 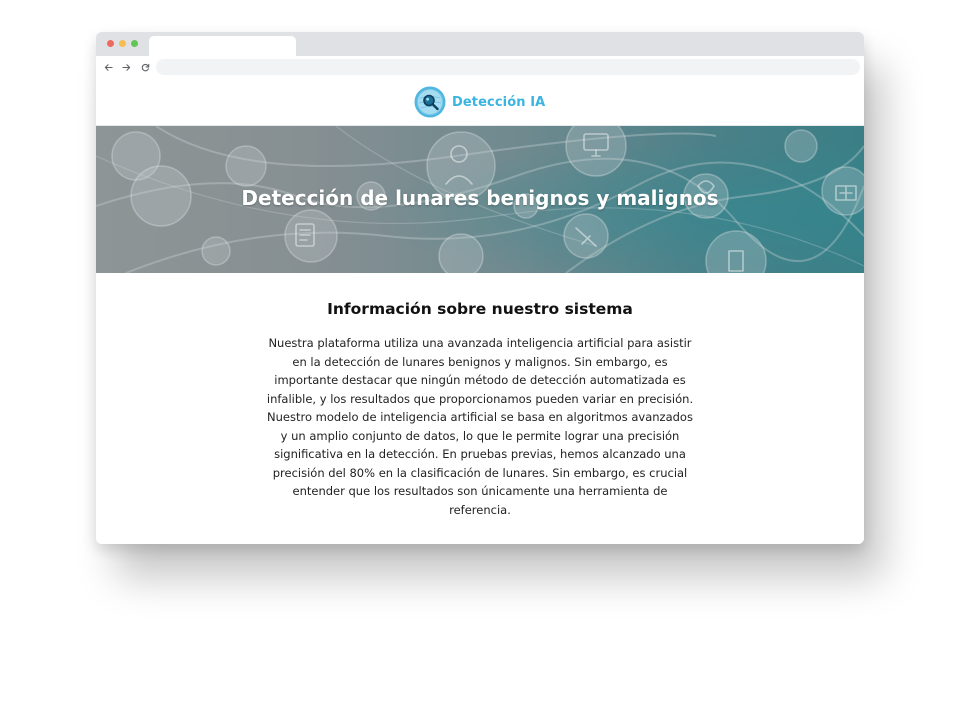 I want to click on forward-button, so click(x=126, y=67).